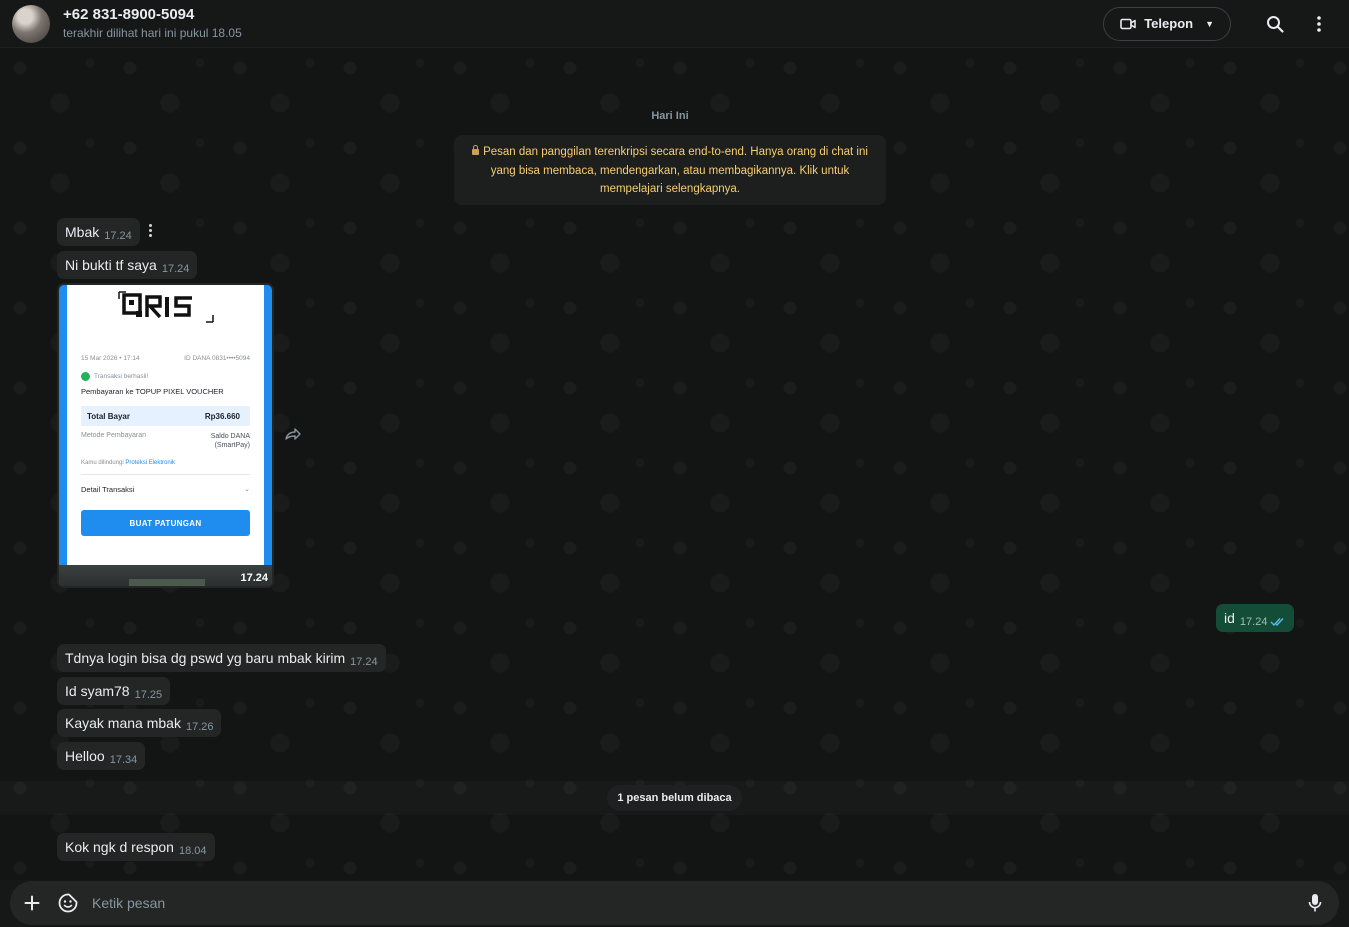  I want to click on unread-separator: 1 pesan belum dibaca, so click(674, 798).